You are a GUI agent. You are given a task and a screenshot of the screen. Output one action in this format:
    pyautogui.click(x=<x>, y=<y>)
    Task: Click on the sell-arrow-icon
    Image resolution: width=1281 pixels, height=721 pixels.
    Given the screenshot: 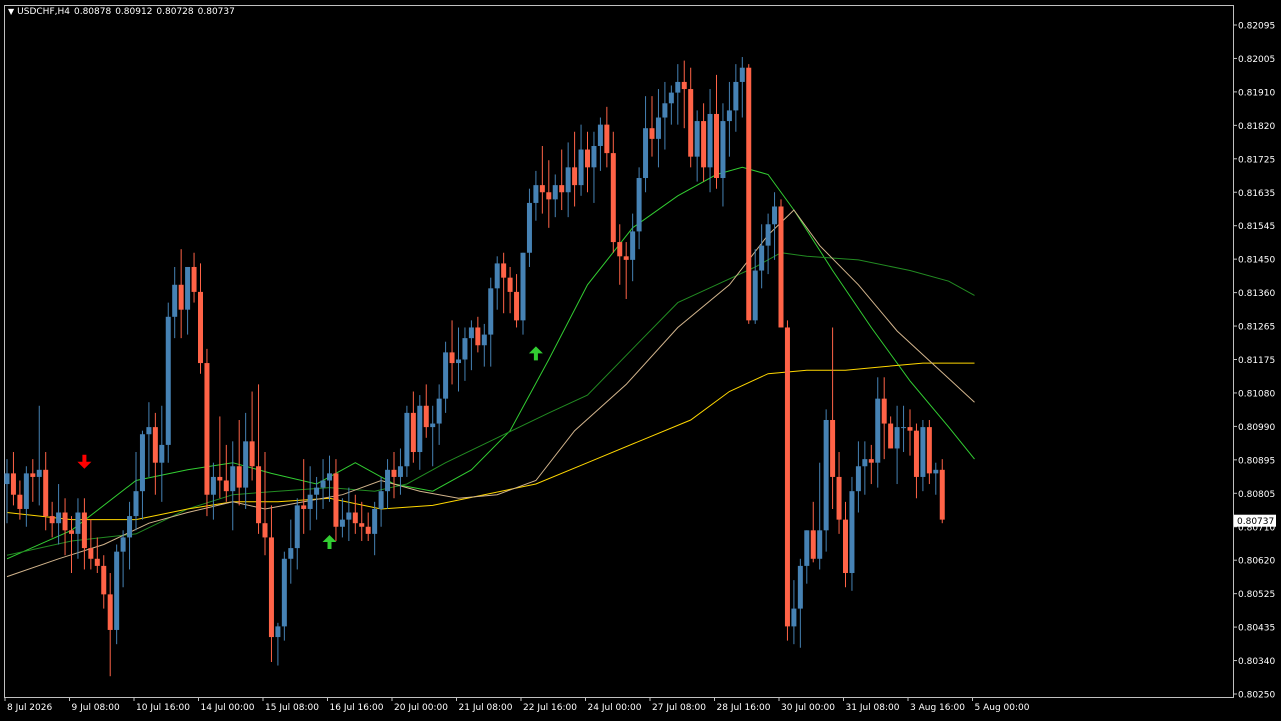 What is the action you would take?
    pyautogui.click(x=84, y=461)
    